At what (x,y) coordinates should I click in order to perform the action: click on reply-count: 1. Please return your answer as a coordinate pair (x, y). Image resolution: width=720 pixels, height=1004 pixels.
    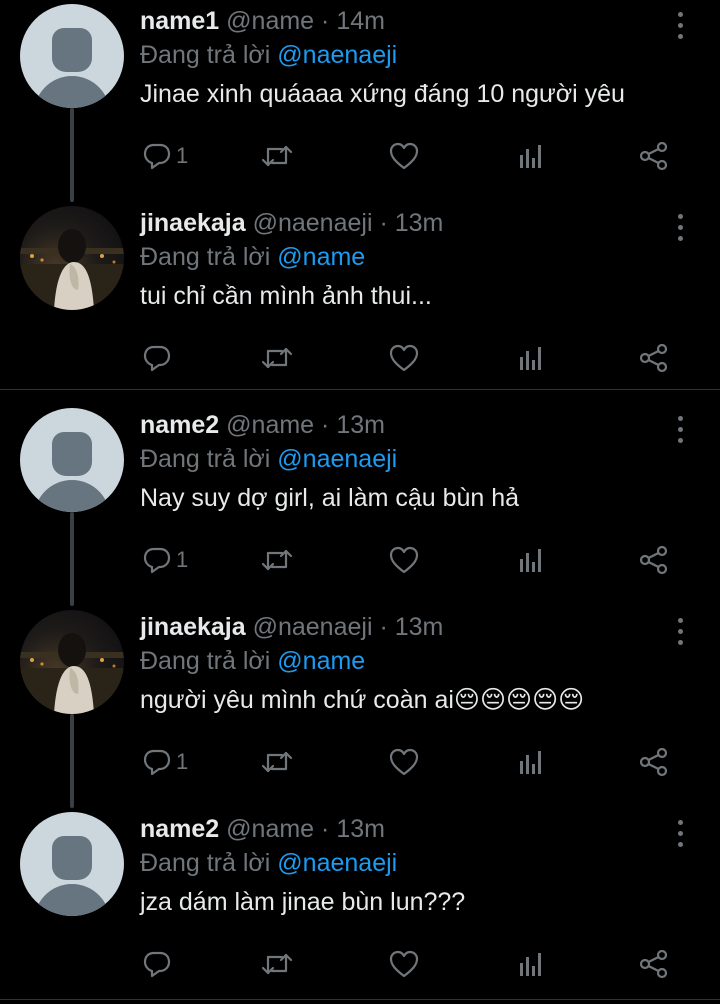
    Looking at the image, I should click on (182, 155).